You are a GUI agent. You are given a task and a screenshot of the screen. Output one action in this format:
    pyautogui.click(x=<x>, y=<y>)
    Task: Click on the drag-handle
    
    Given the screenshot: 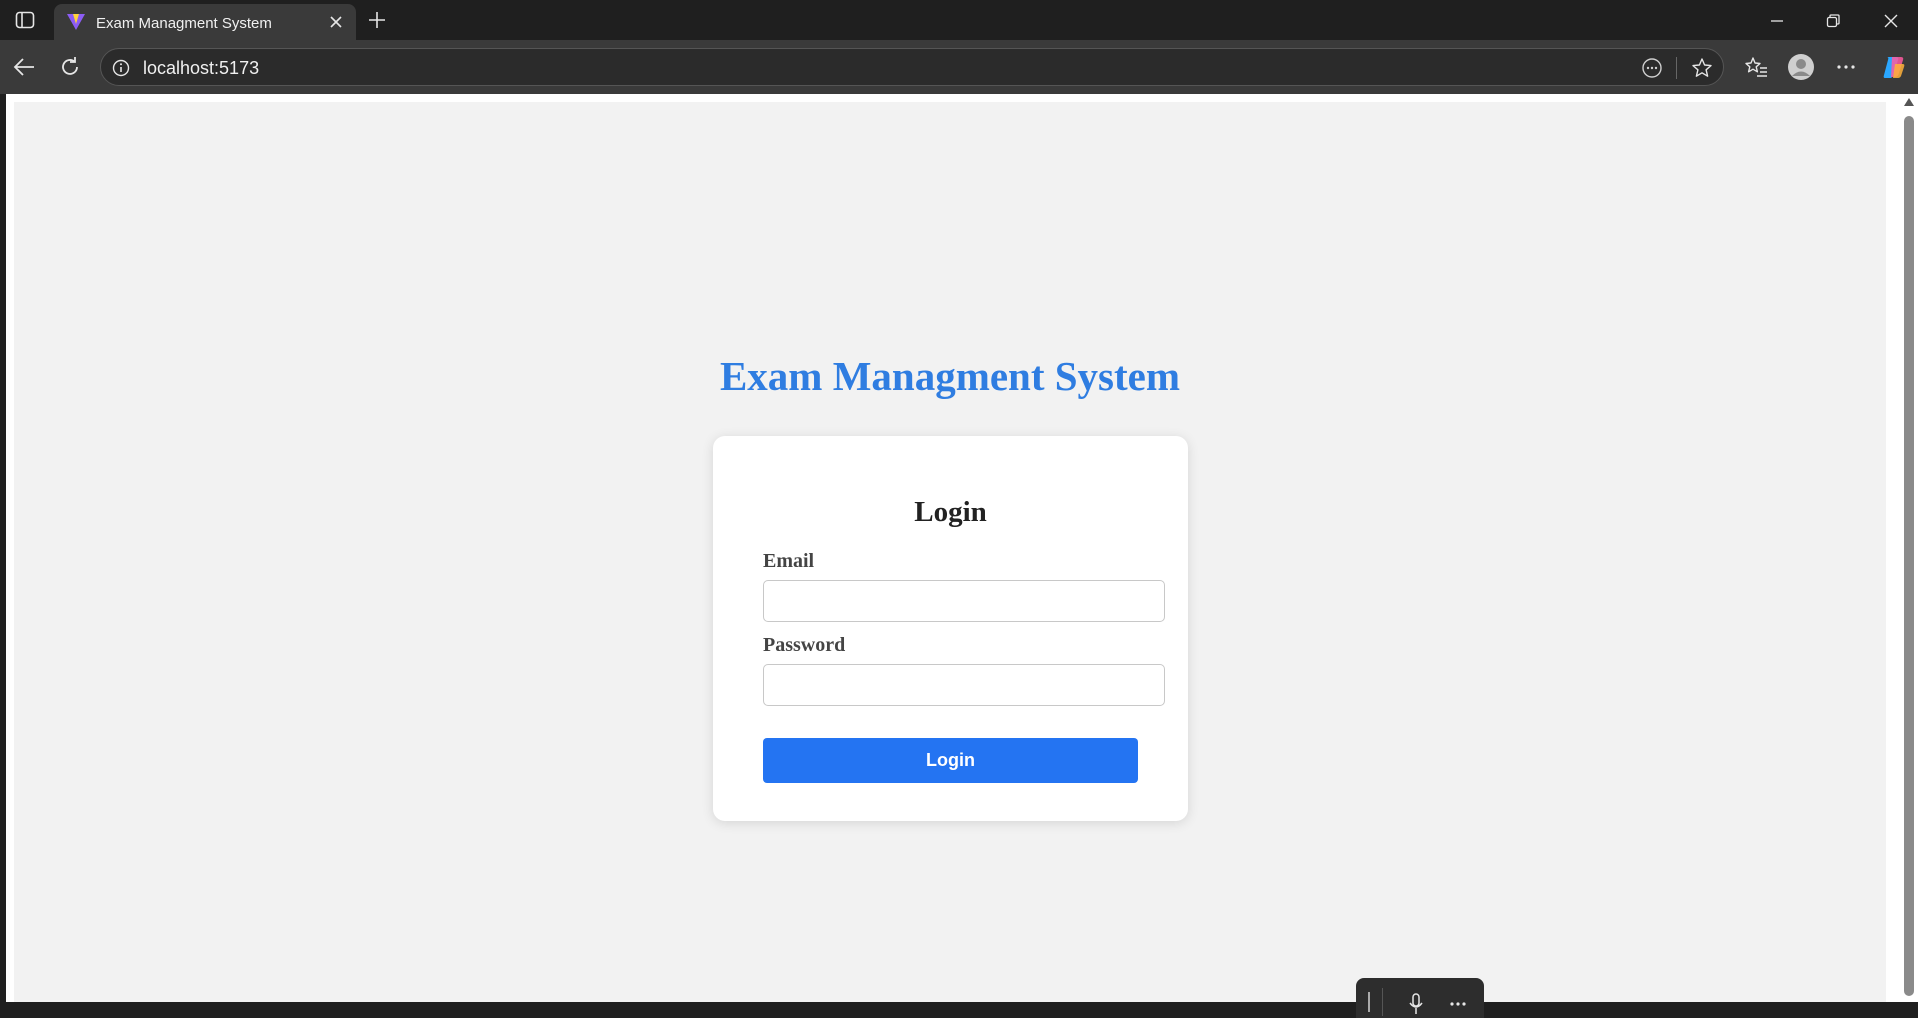 What is the action you would take?
    pyautogui.click(x=1369, y=1002)
    